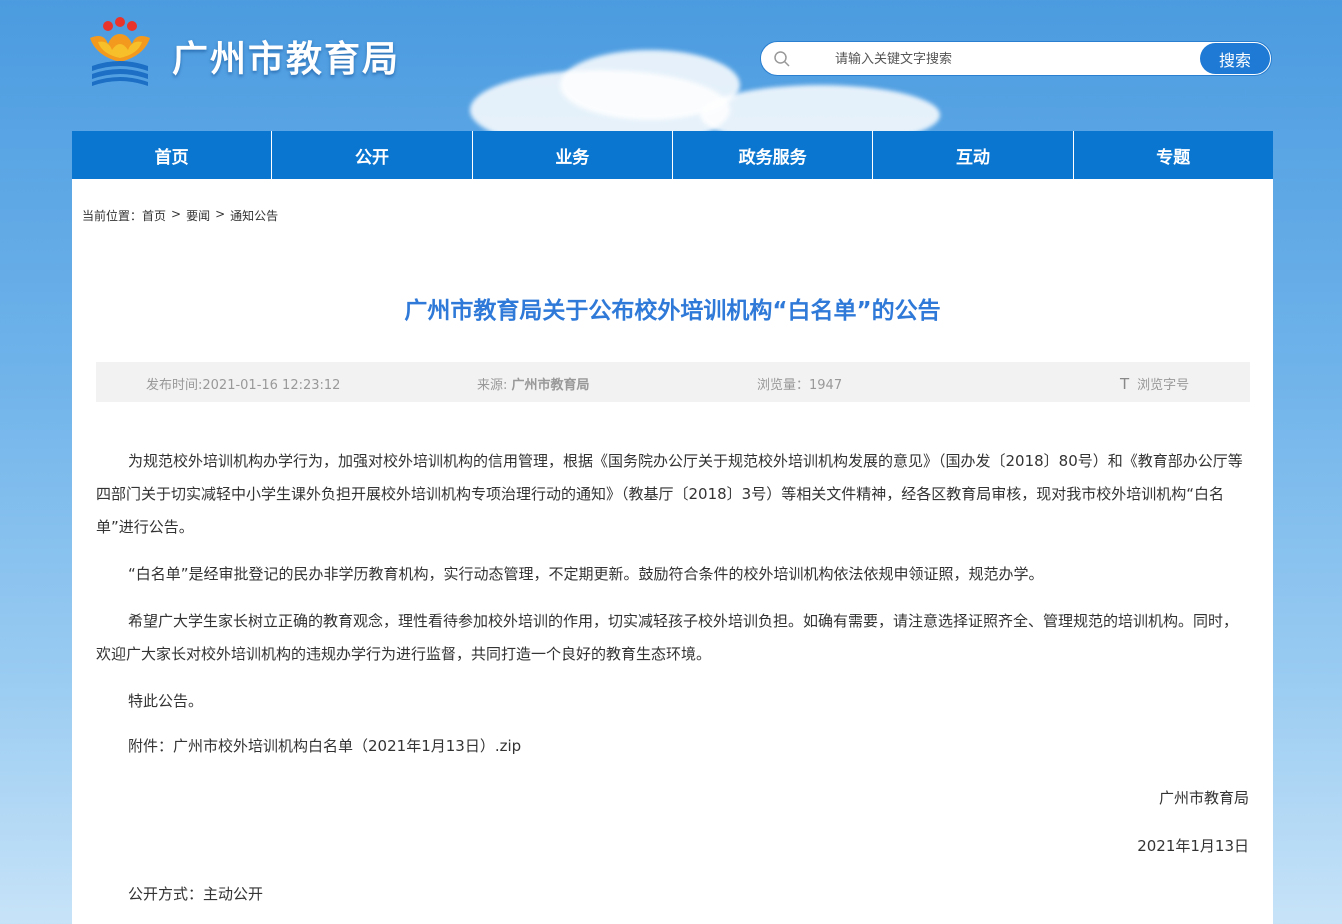  Describe the element at coordinates (782, 59) in the screenshot. I see `search-icon` at that location.